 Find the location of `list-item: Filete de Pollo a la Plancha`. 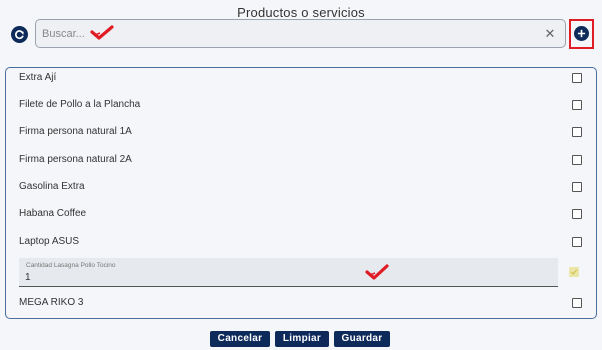

list-item: Filete de Pollo a la Plancha is located at coordinates (300, 105).